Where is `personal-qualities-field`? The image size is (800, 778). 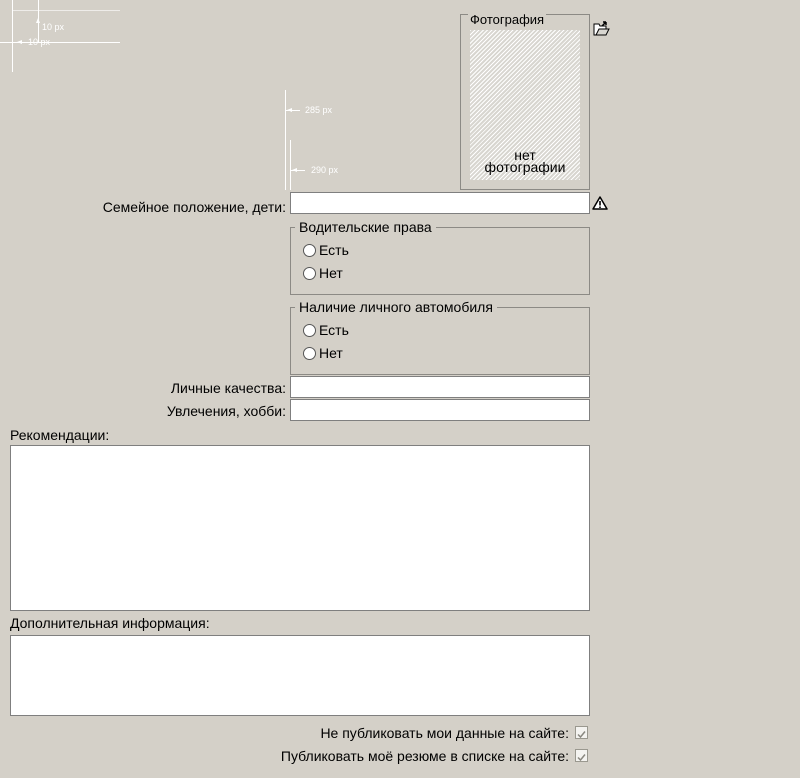 personal-qualities-field is located at coordinates (440, 387).